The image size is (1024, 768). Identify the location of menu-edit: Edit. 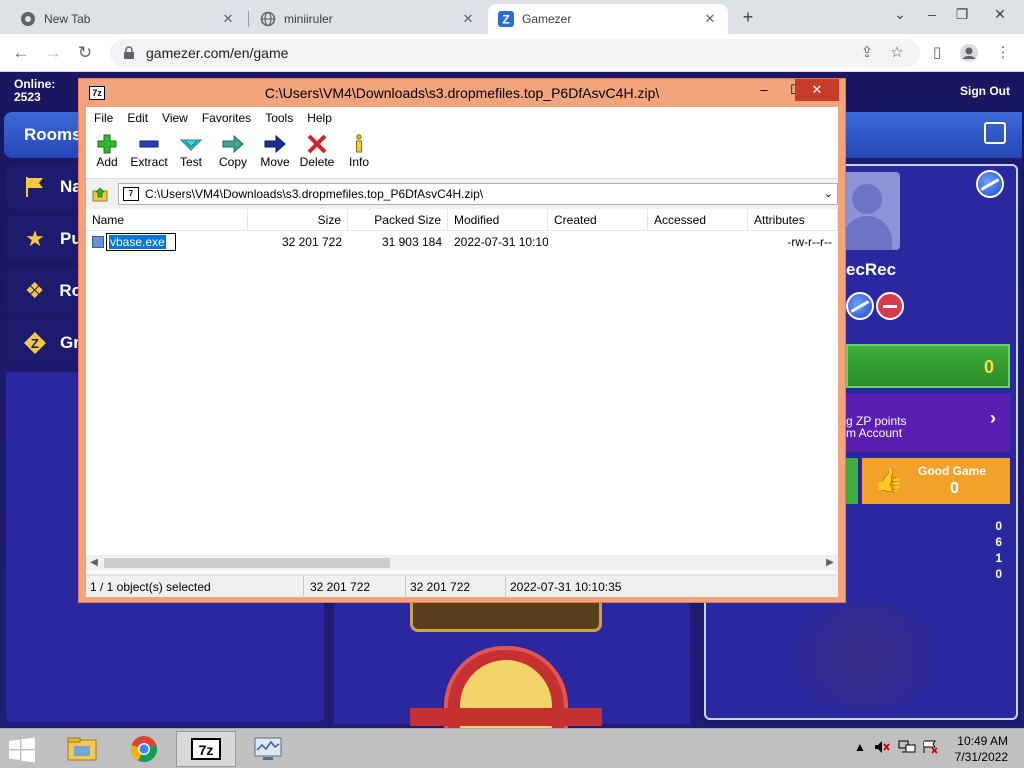
(137, 118).